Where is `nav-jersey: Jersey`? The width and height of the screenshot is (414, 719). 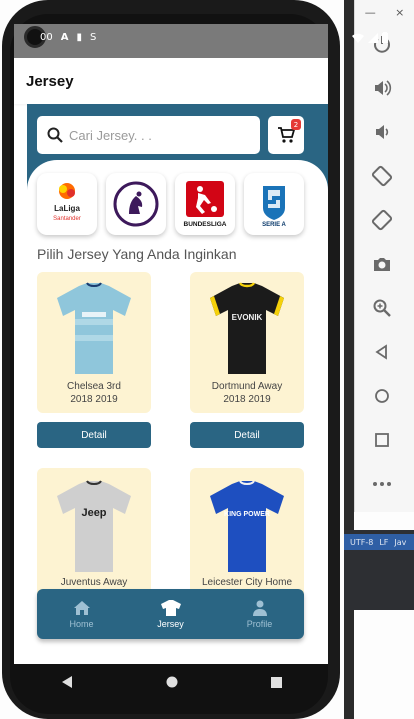 nav-jersey: Jersey is located at coordinates (171, 614).